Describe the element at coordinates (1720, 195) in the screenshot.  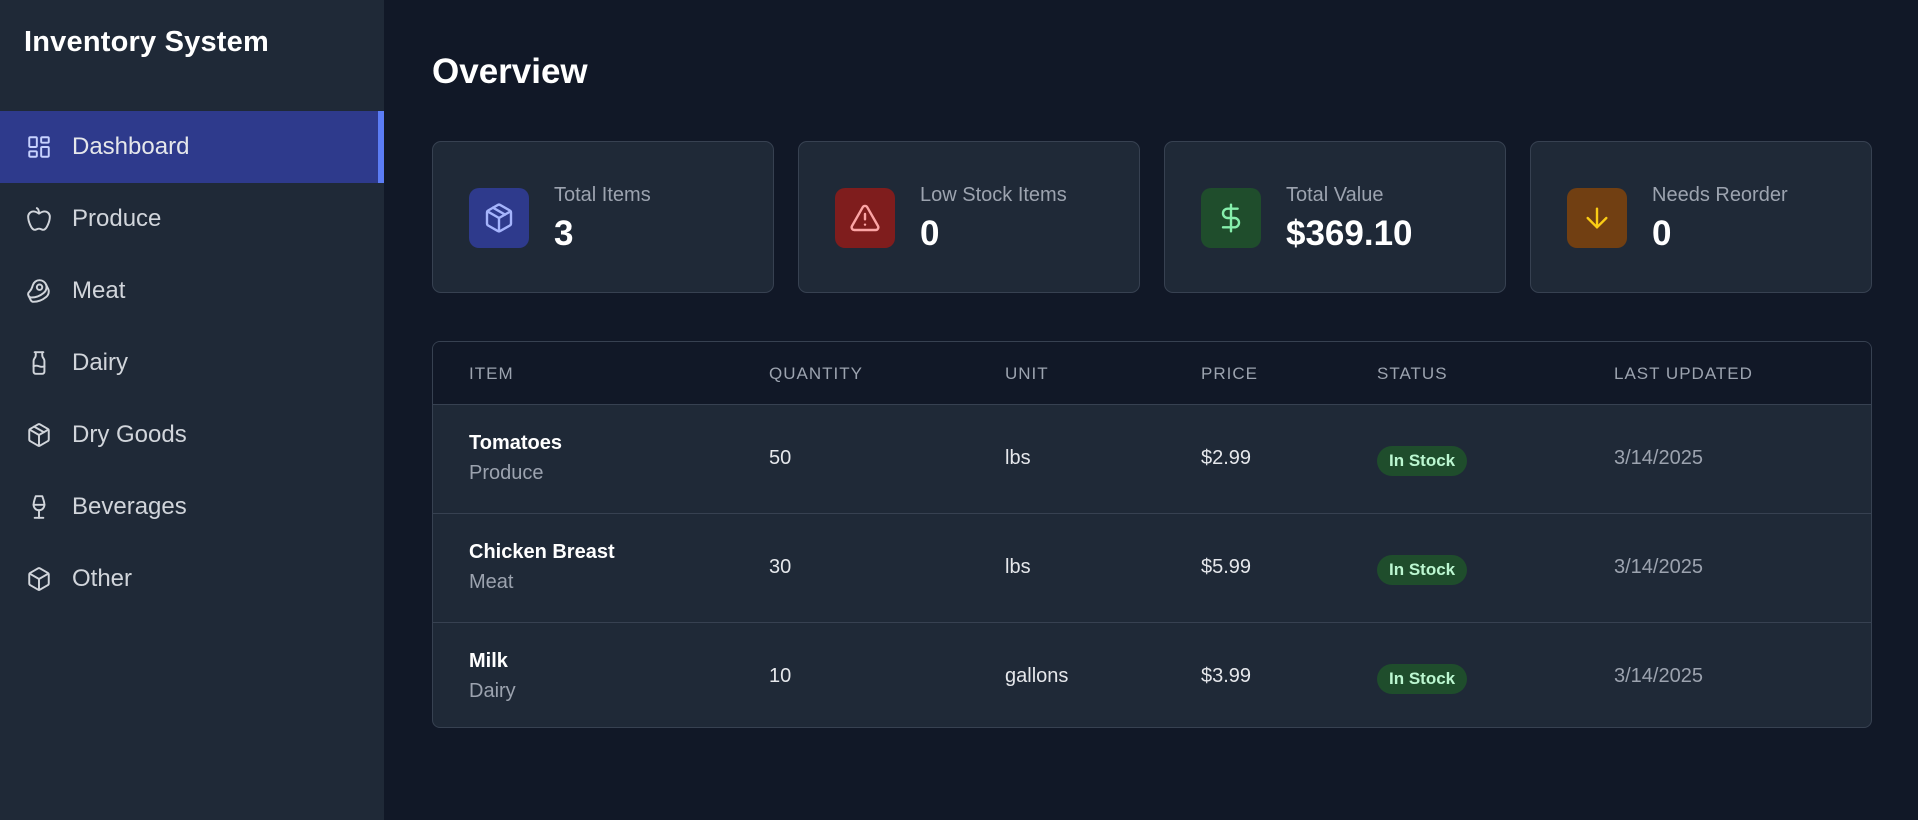
I see `stat-label: Needs Reorder` at that location.